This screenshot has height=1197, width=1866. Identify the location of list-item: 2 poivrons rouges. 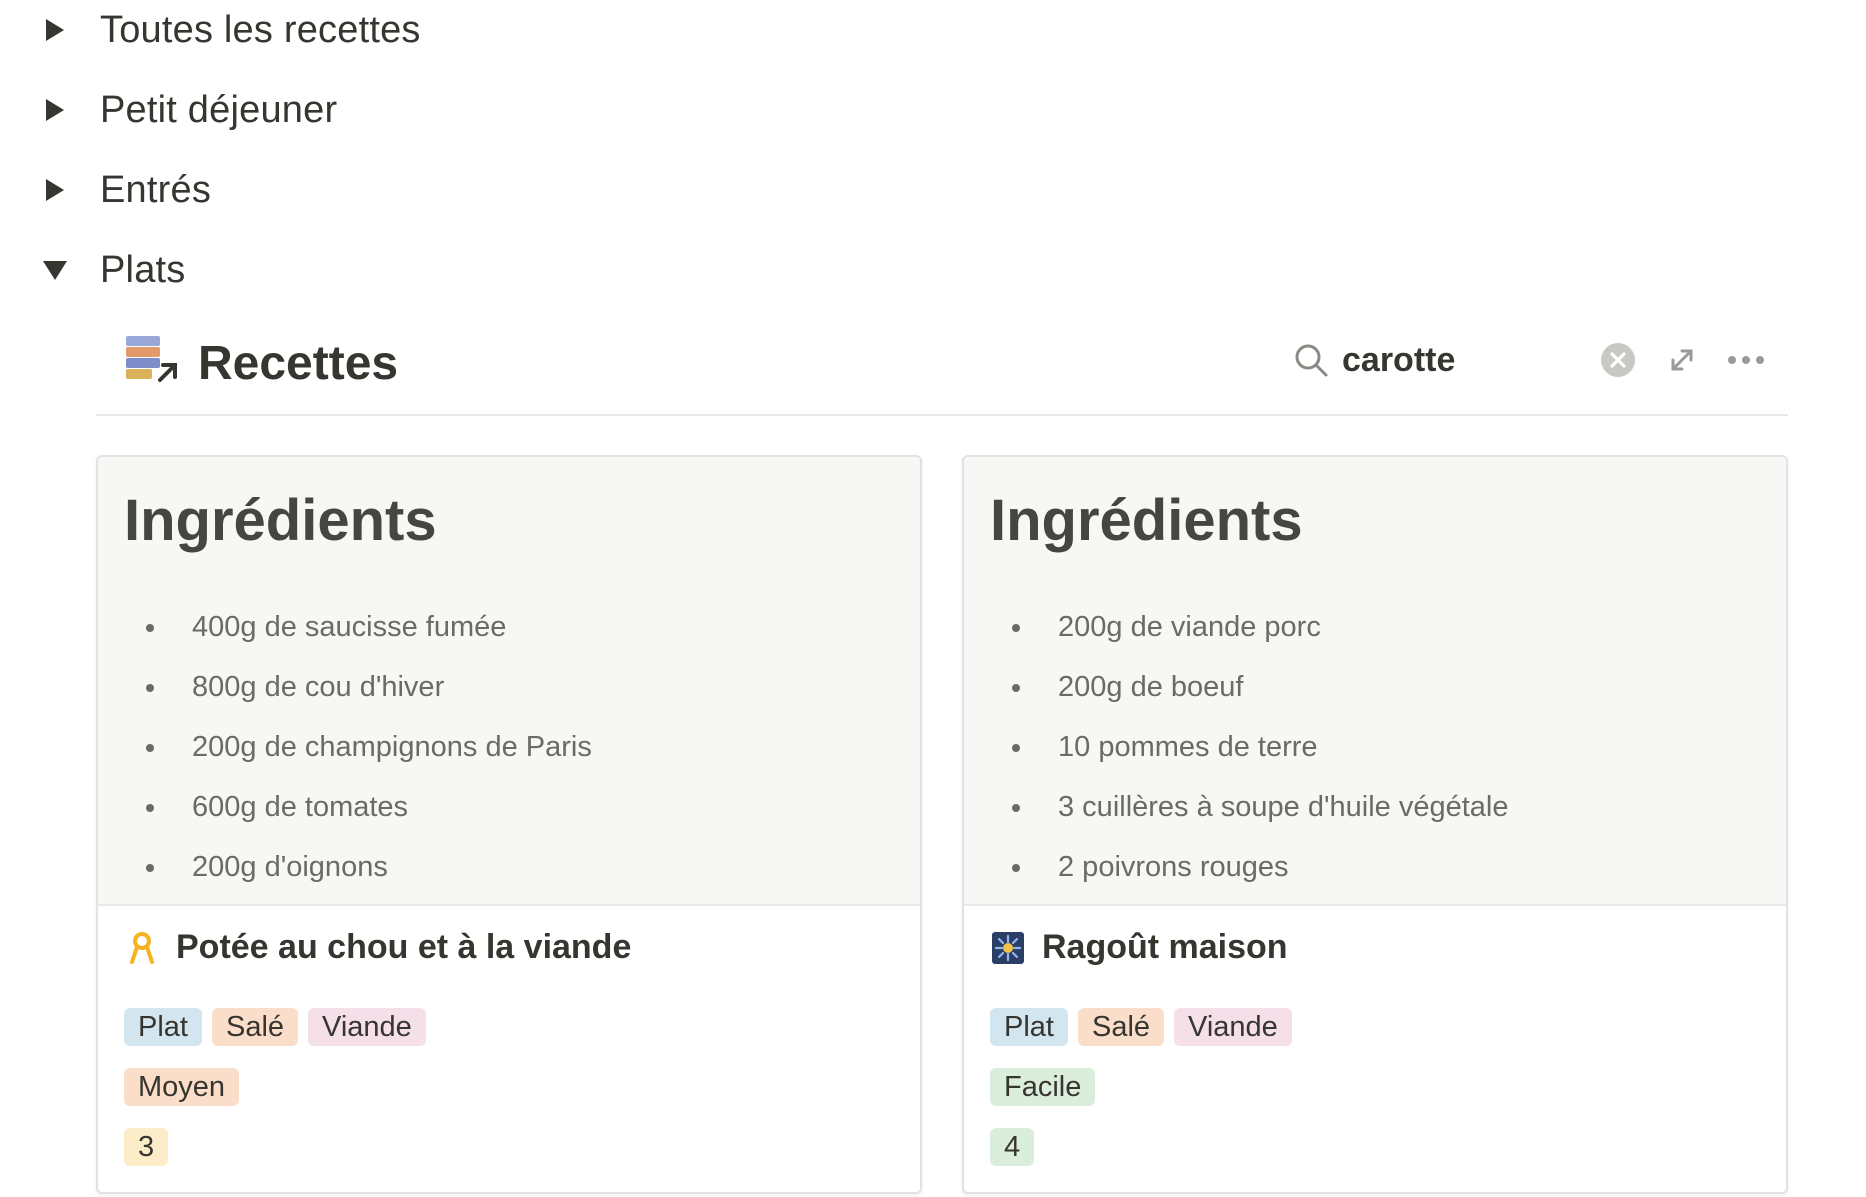
(1249, 867).